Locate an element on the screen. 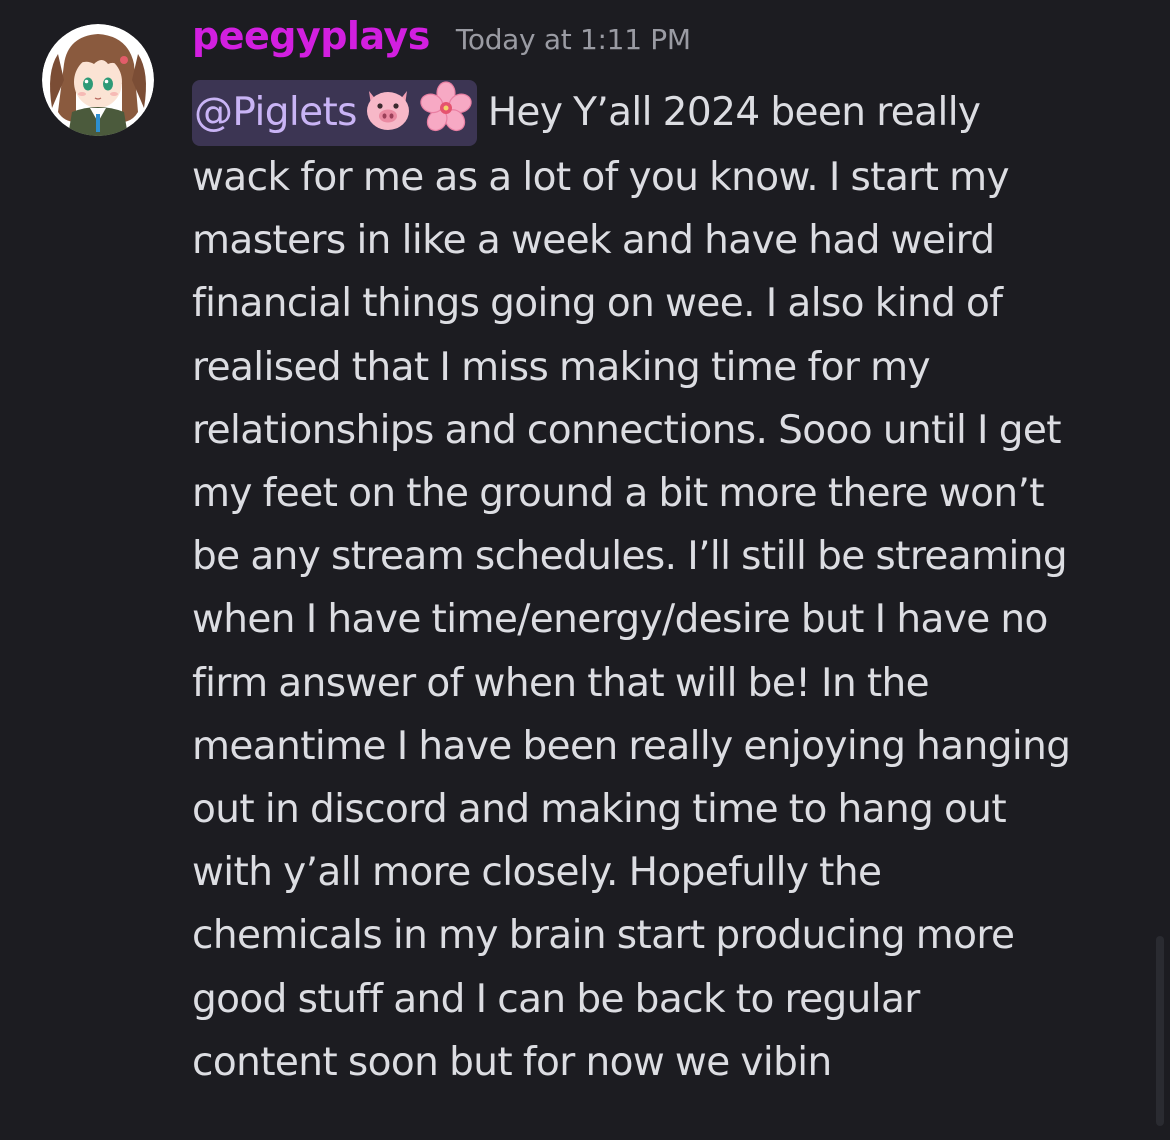 The width and height of the screenshot is (1170, 1140). mention-label: @Piglets is located at coordinates (276, 112).